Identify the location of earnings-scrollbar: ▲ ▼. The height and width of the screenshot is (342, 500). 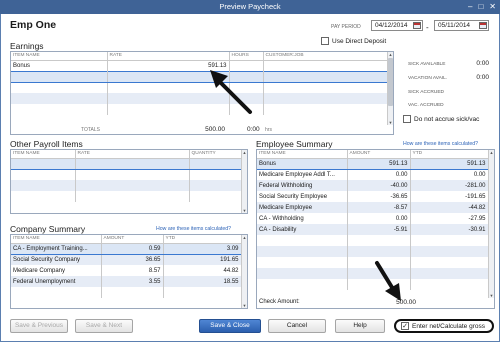
(390, 88).